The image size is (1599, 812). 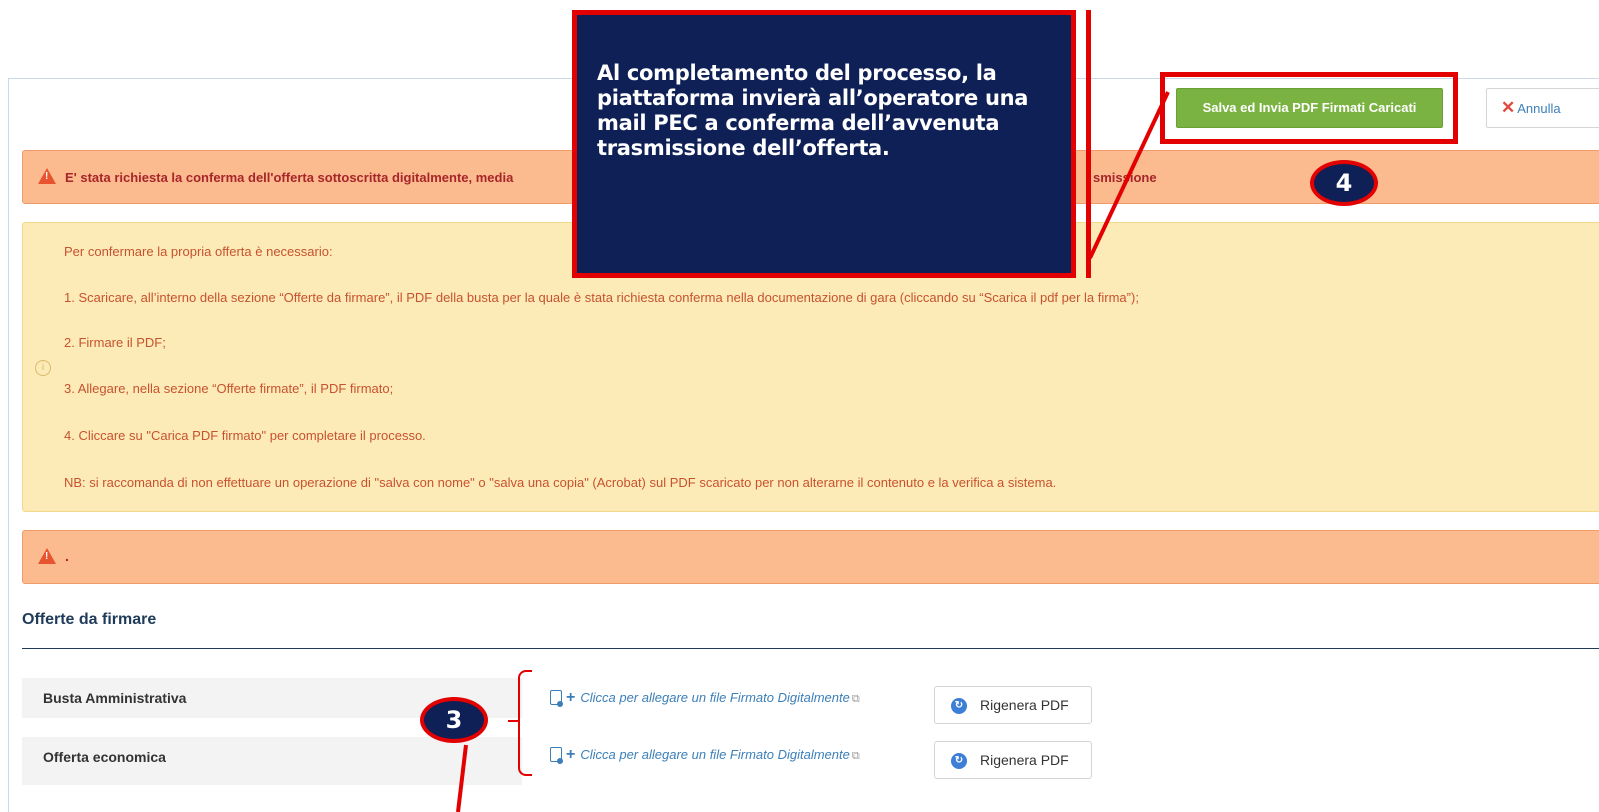 I want to click on cancel-button: ✕ Annulla, so click(x=1542, y=108).